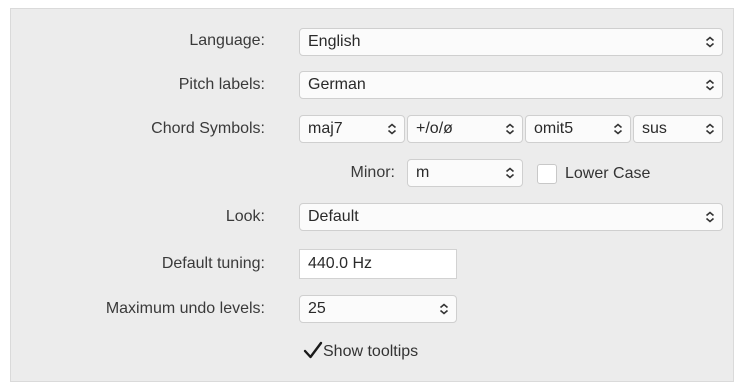 This screenshot has height=390, width=742. Describe the element at coordinates (434, 128) in the screenshot. I see `chord-diminished-value: +/o/ø` at that location.